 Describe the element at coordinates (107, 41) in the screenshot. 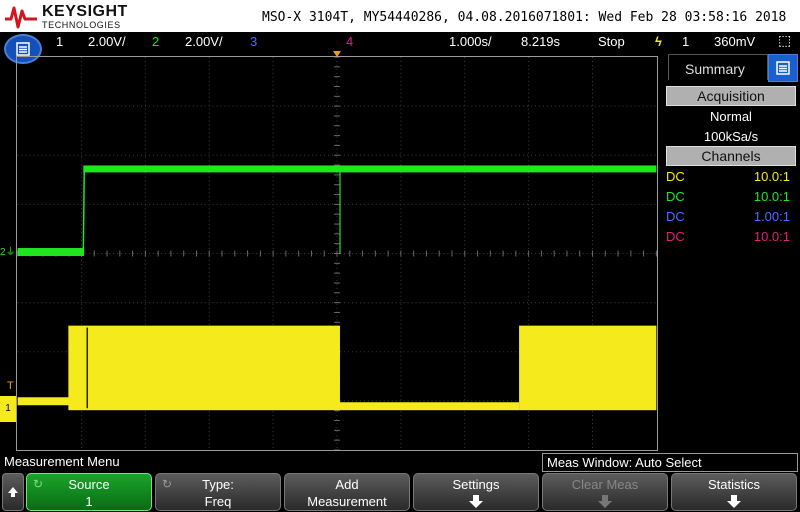

I see `ch1-scale: 2.00V/` at that location.